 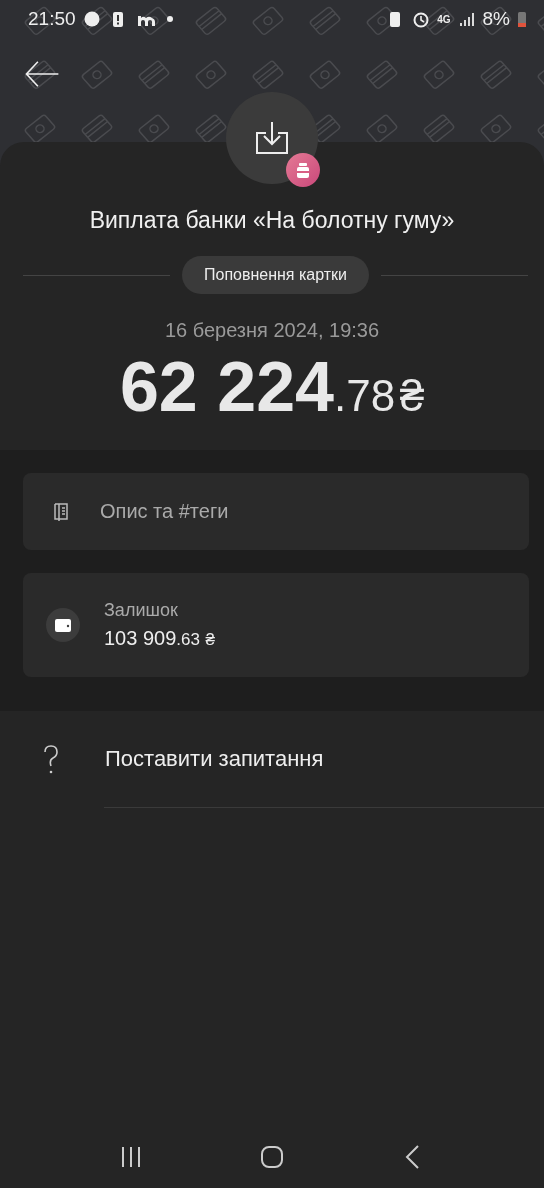 What do you see at coordinates (169, 19) in the screenshot?
I see `dot-icon` at bounding box center [169, 19].